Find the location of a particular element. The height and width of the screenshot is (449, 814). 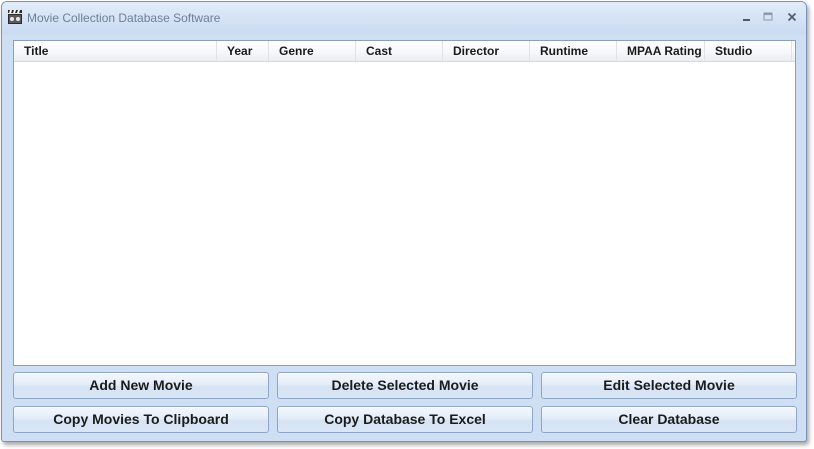

column-header-genre: Genre is located at coordinates (312, 51).